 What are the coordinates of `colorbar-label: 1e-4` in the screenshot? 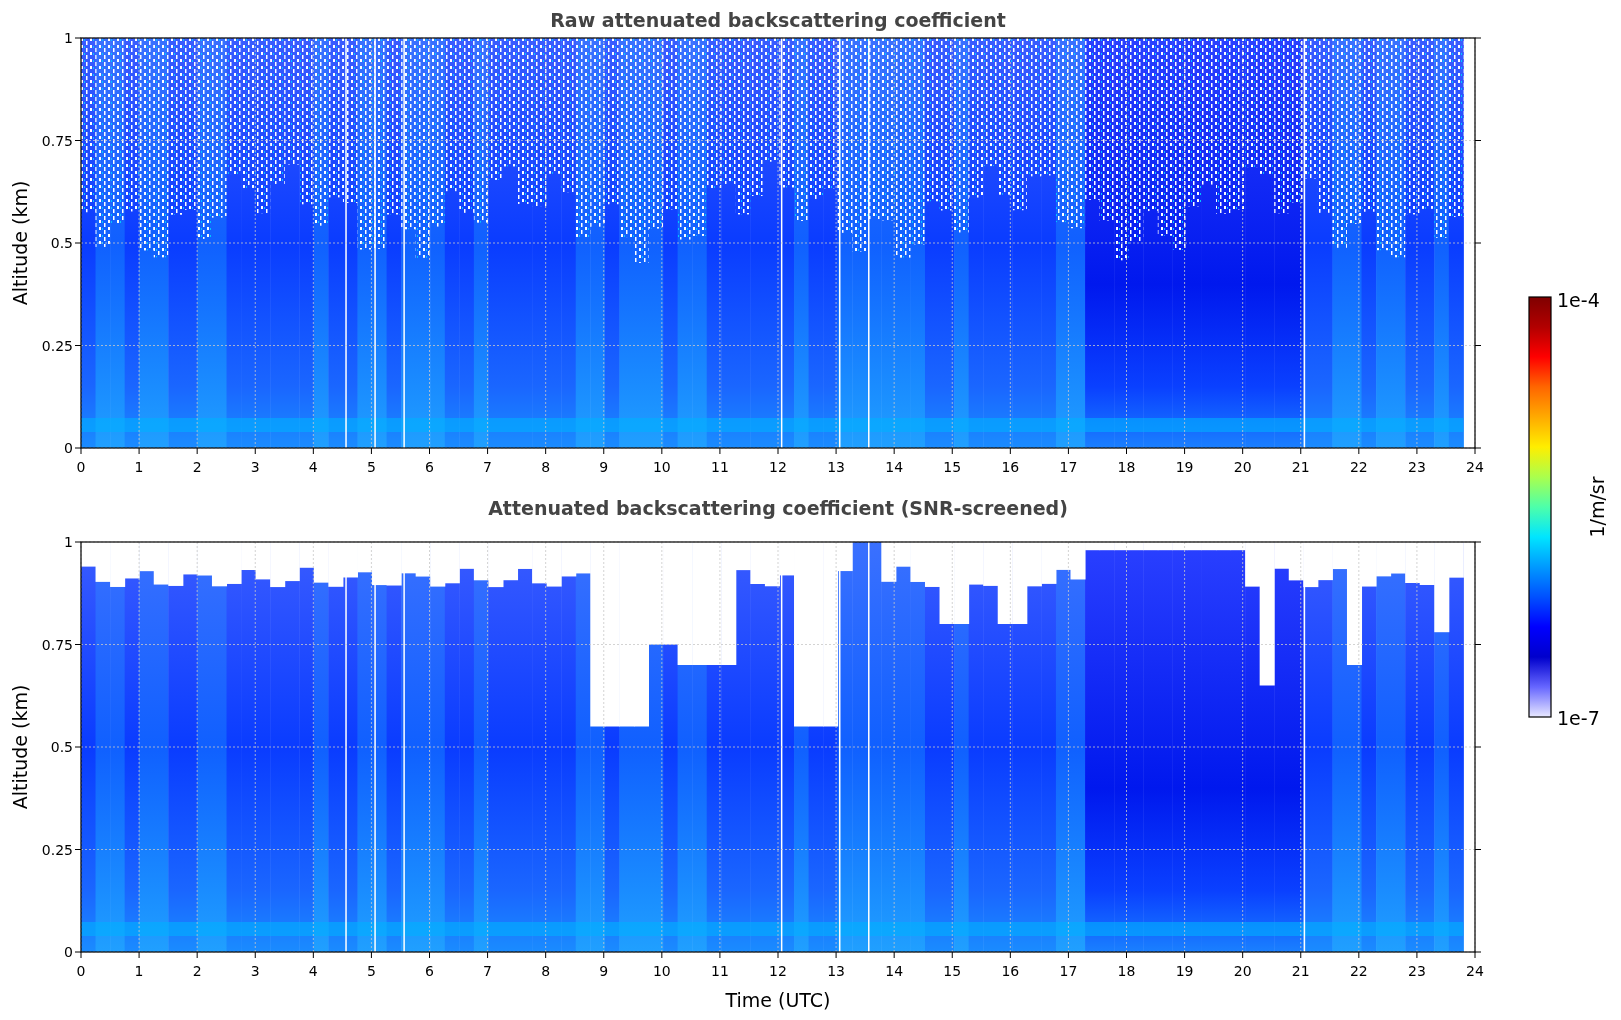 It's located at (1578, 300).